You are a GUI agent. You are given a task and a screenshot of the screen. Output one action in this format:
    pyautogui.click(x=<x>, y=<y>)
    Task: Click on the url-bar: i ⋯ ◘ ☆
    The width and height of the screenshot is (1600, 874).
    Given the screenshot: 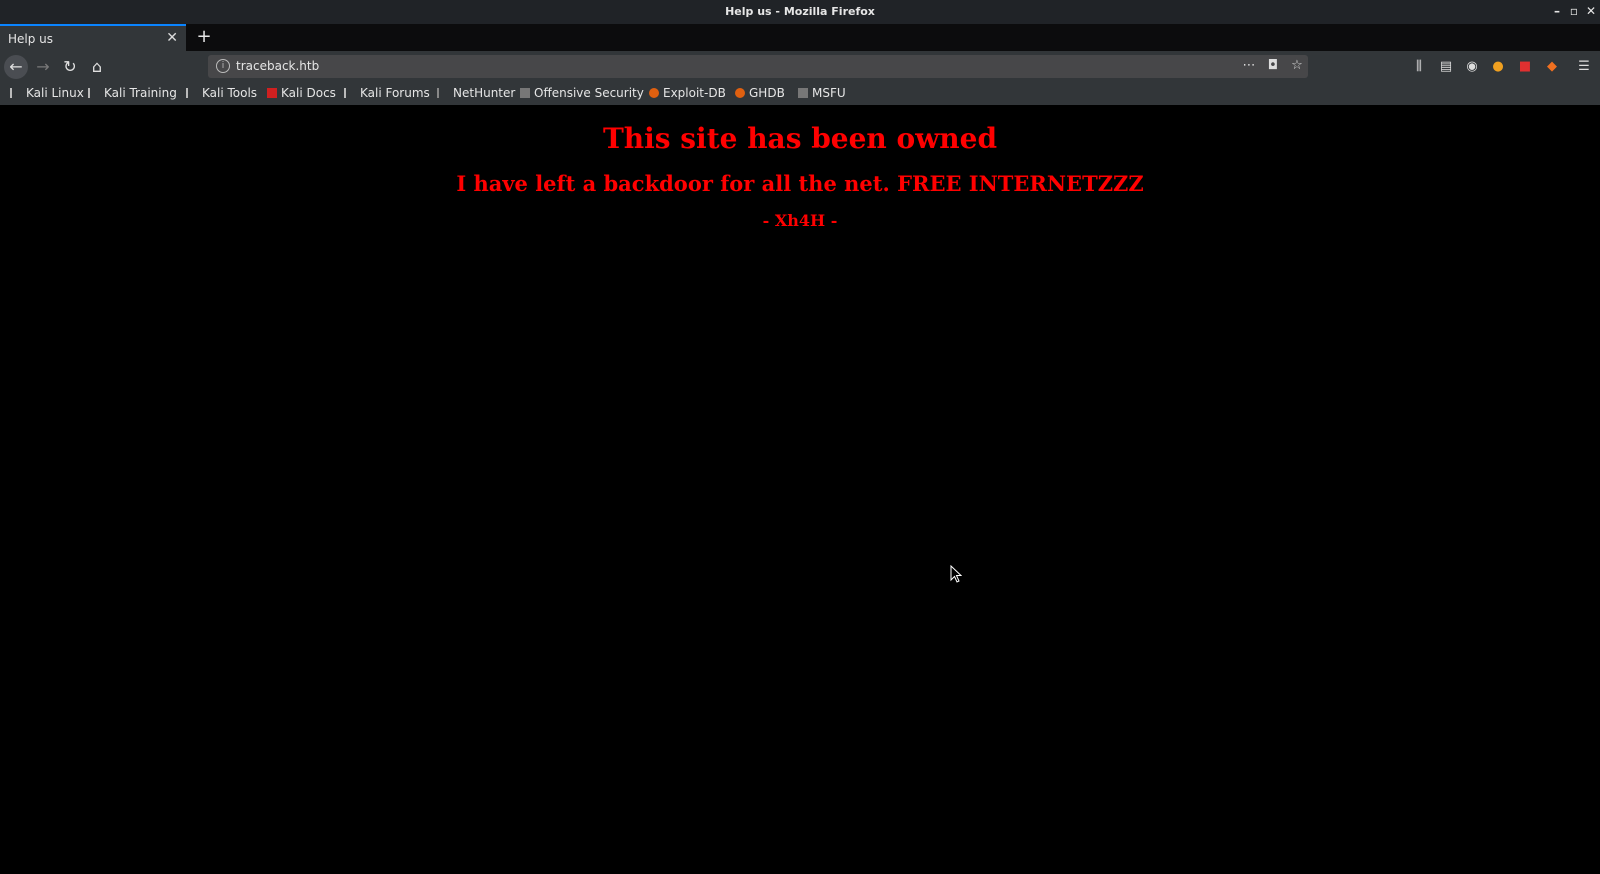 What is the action you would take?
    pyautogui.click(x=758, y=66)
    